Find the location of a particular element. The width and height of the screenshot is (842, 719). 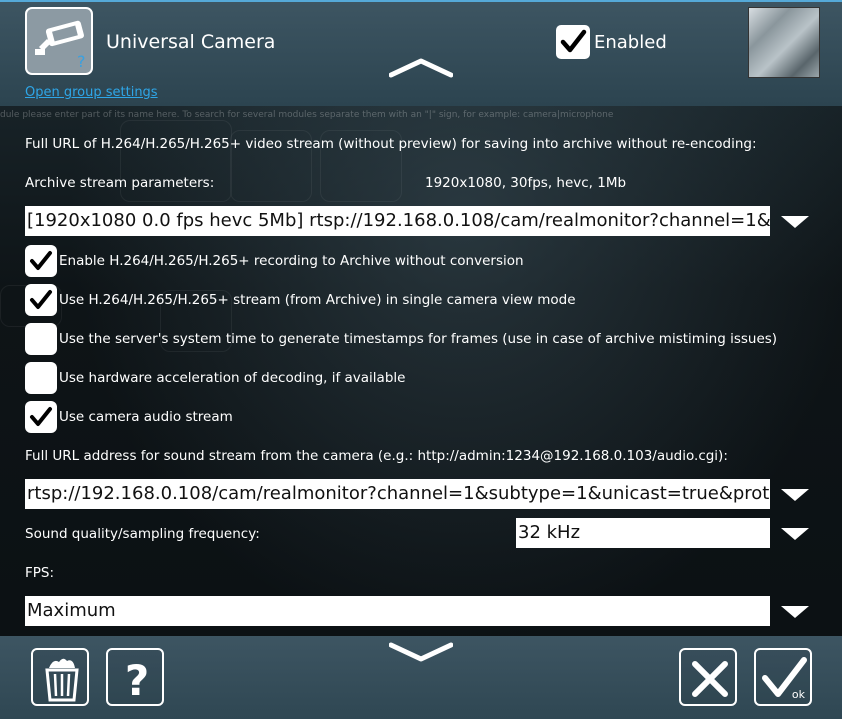

delete-button is located at coordinates (60, 677).